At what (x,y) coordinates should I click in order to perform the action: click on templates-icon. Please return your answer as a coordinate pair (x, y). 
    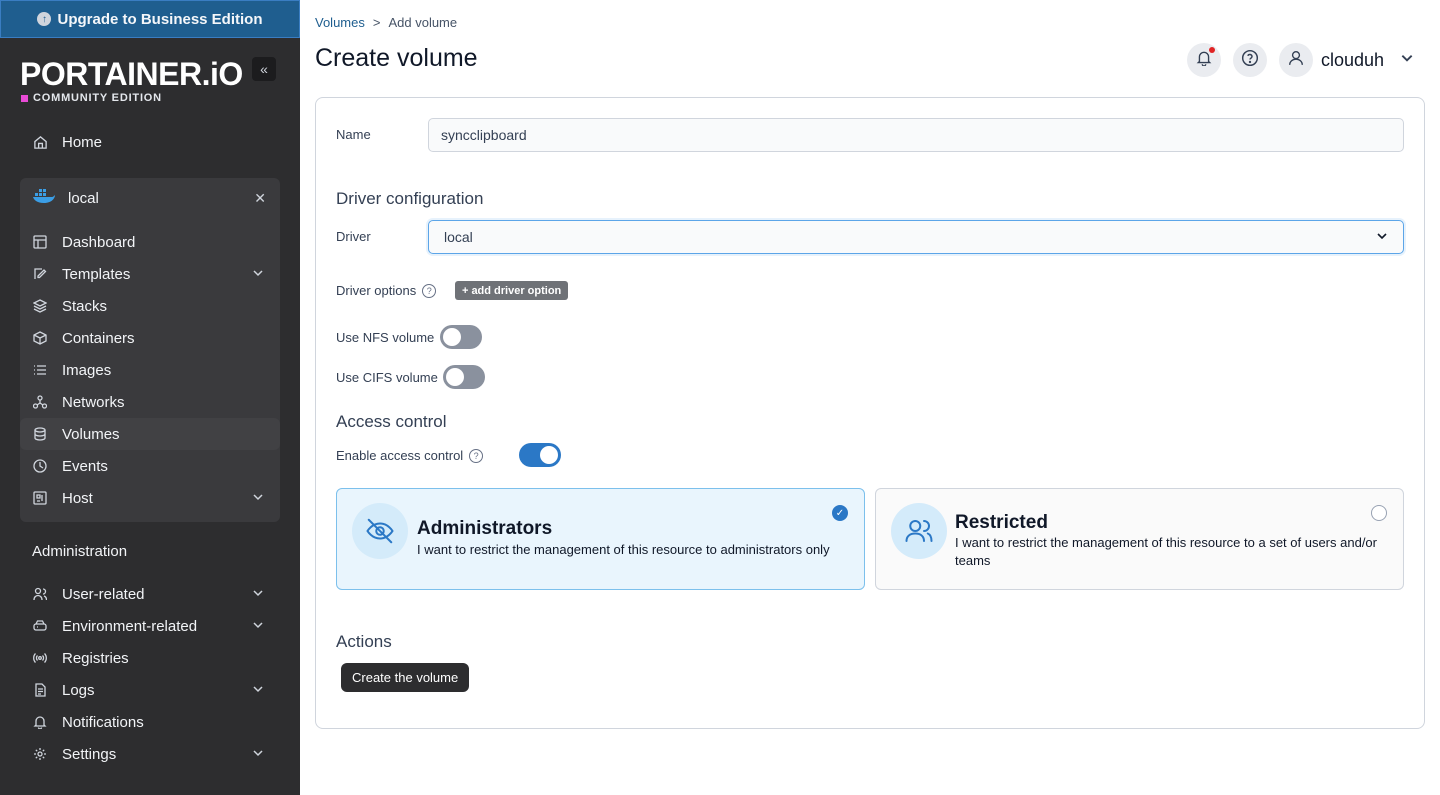
    Looking at the image, I should click on (40, 274).